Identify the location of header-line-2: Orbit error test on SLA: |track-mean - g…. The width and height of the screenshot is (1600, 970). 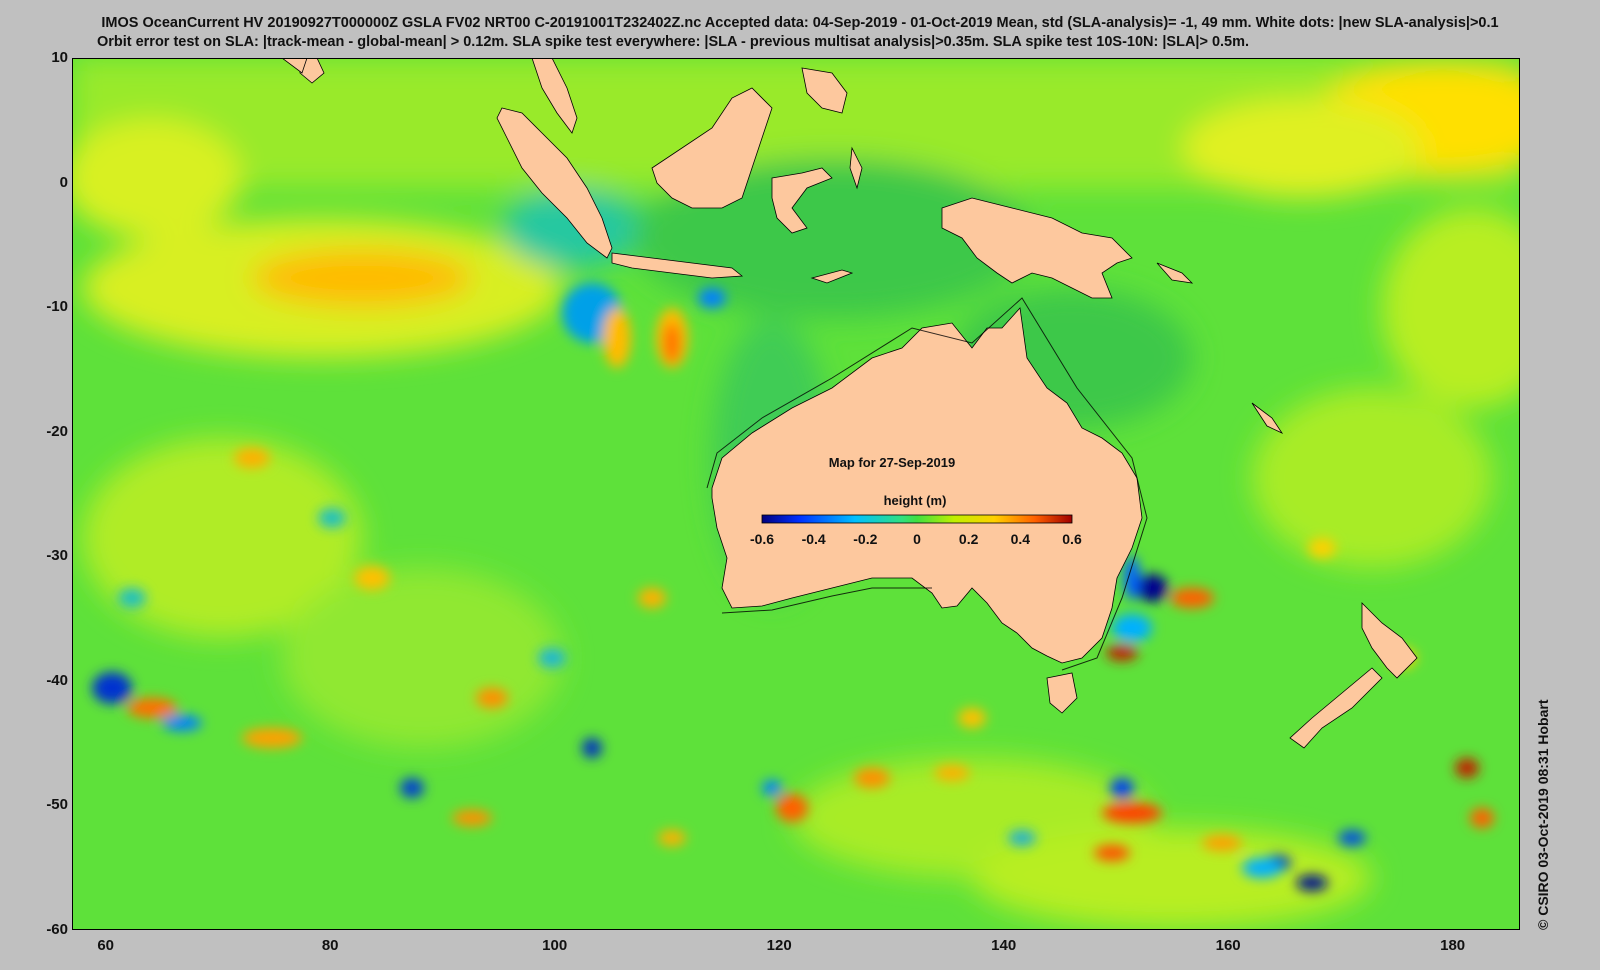
(673, 42).